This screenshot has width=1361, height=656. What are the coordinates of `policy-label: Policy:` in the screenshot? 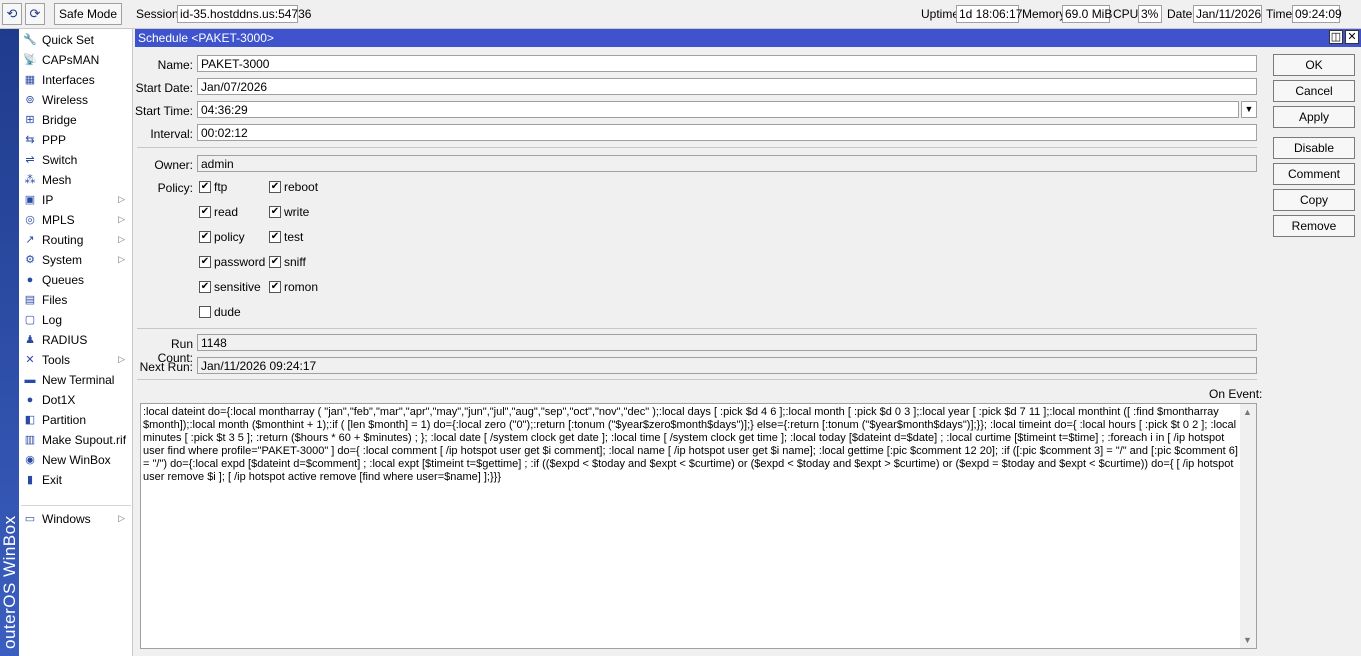 It's located at (175, 188).